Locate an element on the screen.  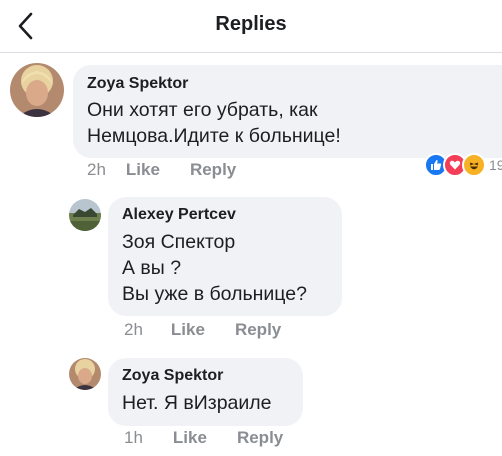
reaction-summary: 19 is located at coordinates (463, 165).